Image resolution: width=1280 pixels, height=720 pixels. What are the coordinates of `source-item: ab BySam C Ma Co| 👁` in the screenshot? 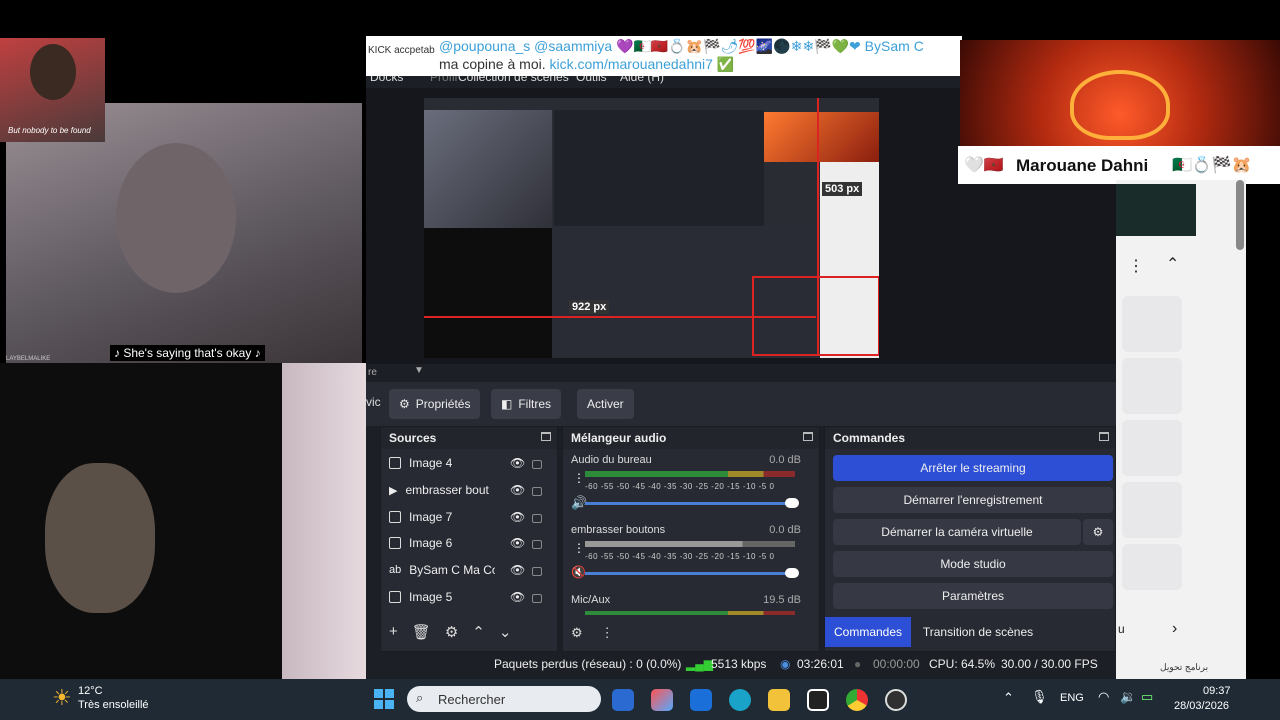 It's located at (469, 570).